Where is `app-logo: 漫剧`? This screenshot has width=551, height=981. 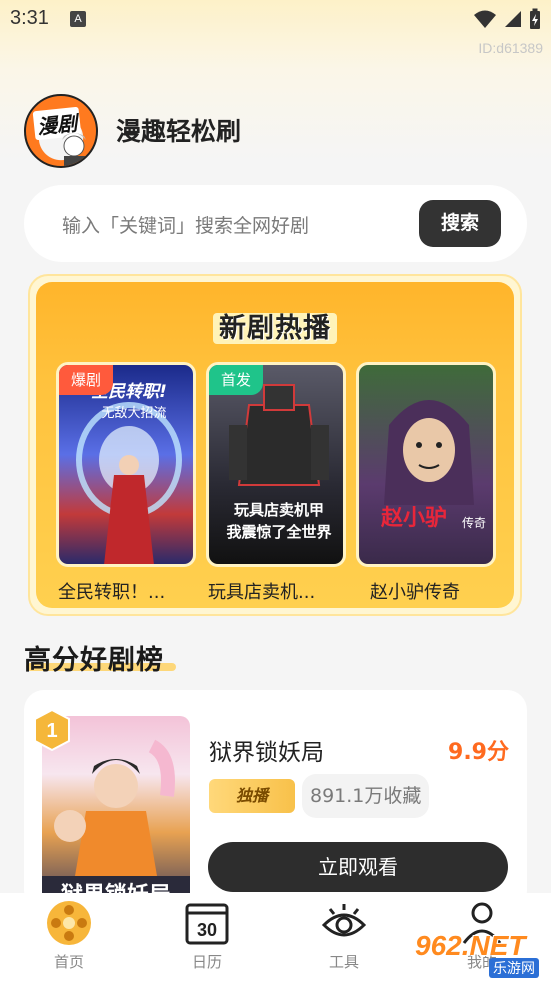 app-logo: 漫剧 is located at coordinates (61, 131).